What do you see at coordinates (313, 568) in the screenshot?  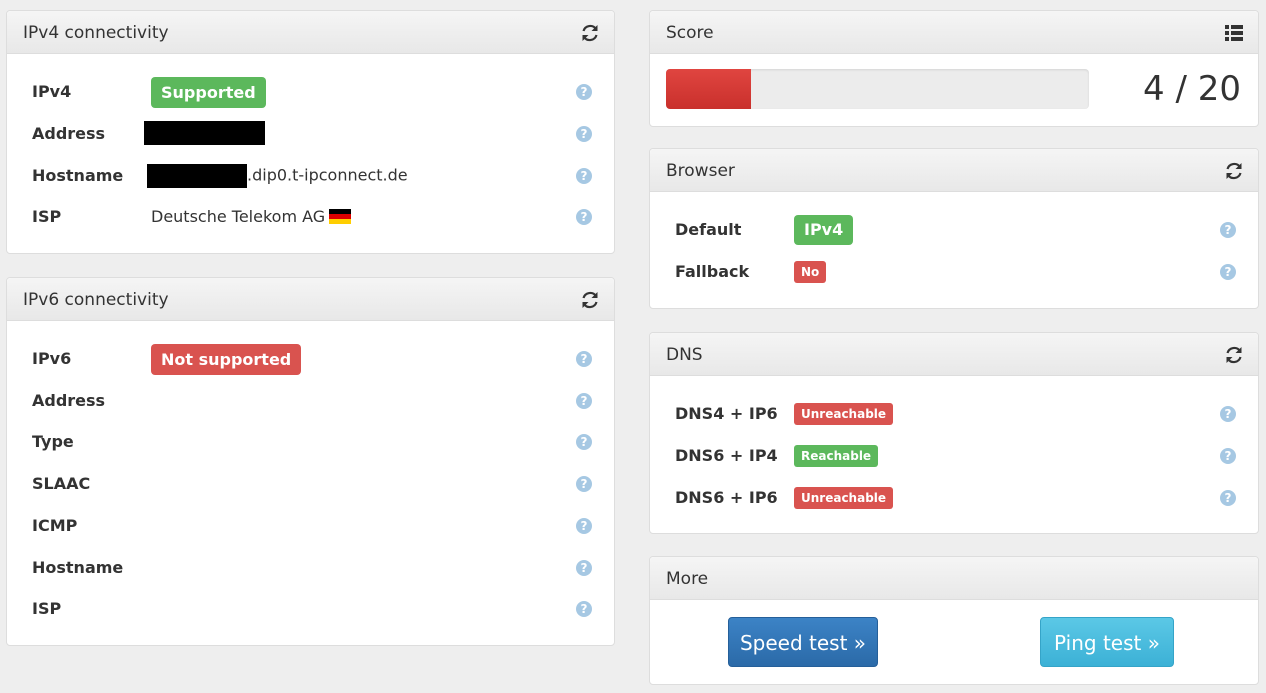 I see `ipv6-row-hostname: Hostname ?` at bounding box center [313, 568].